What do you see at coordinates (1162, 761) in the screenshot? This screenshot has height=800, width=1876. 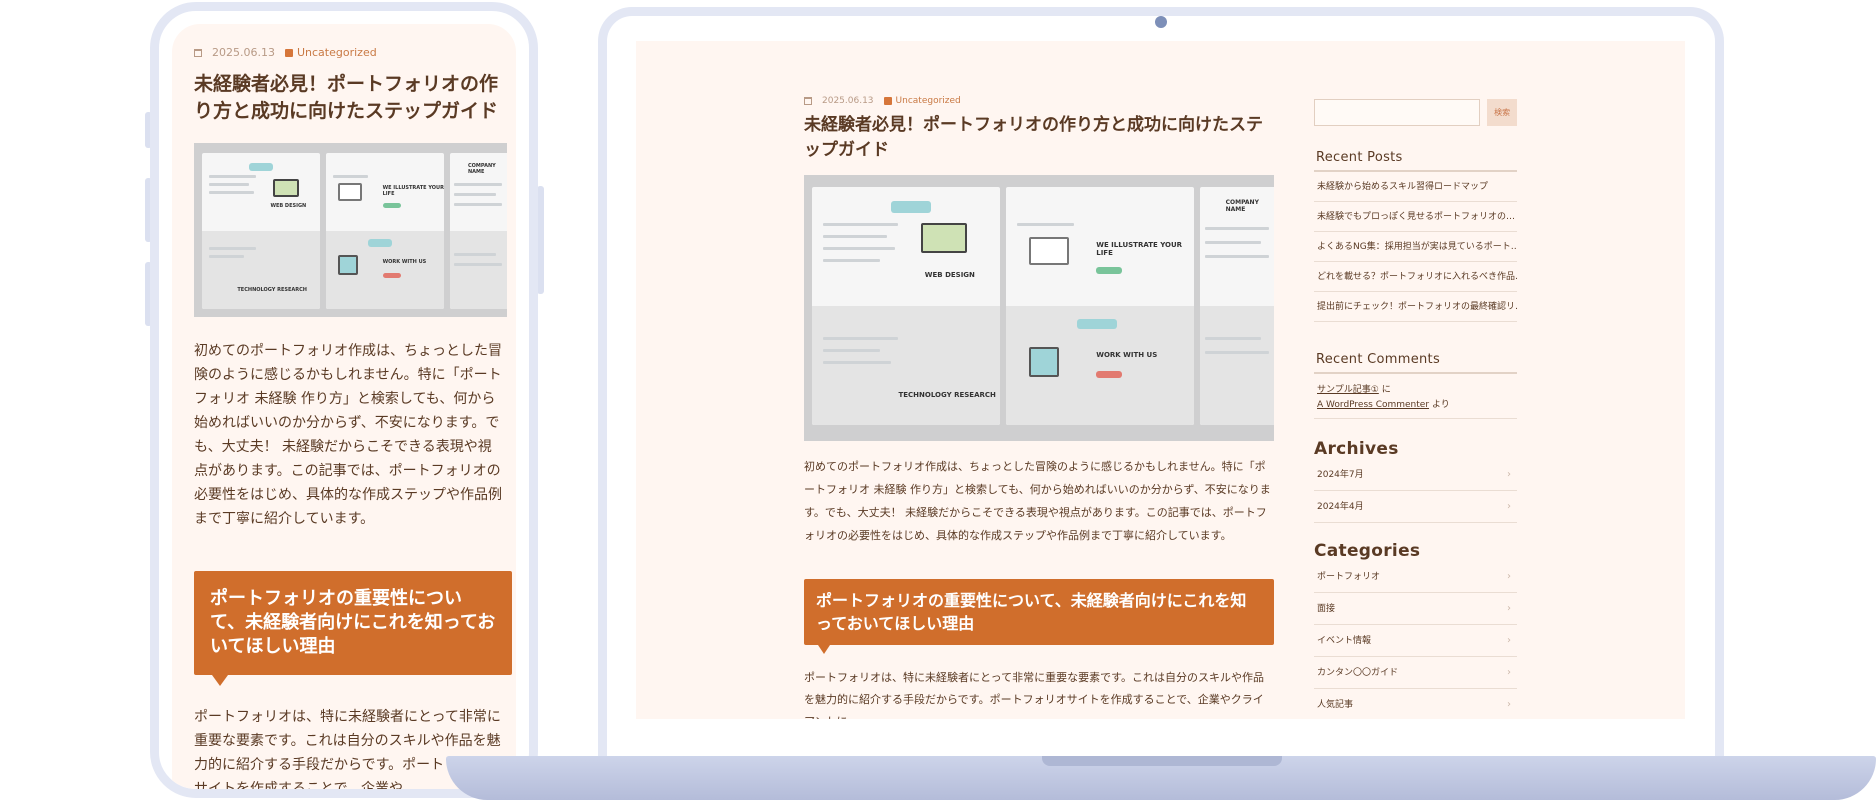 I see `laptop-notch` at bounding box center [1162, 761].